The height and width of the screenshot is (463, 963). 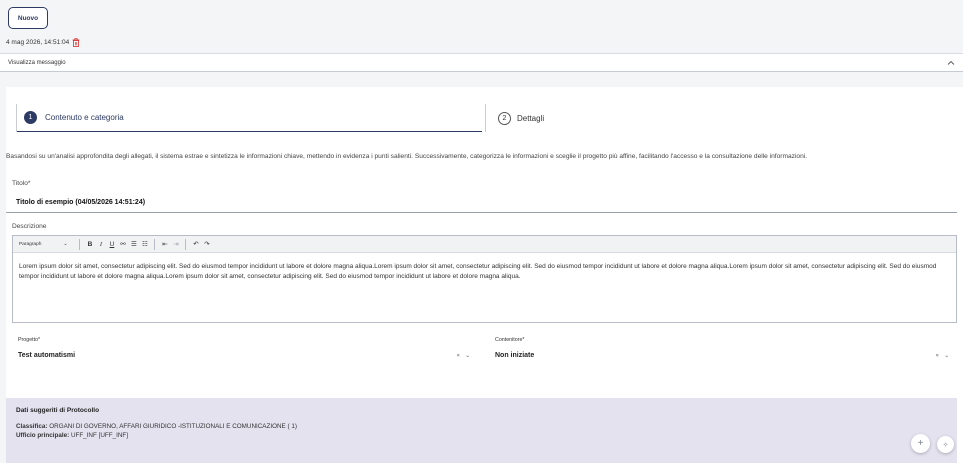 I want to click on message-timestamp: 4 mag 2026, 14:51:04, so click(x=38, y=42).